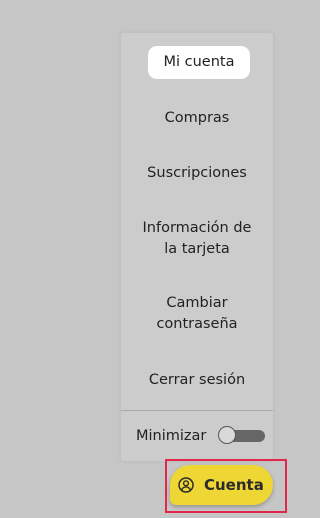 This screenshot has height=518, width=320. I want to click on menu-item-suscripciones: Suscripciones, so click(197, 173).